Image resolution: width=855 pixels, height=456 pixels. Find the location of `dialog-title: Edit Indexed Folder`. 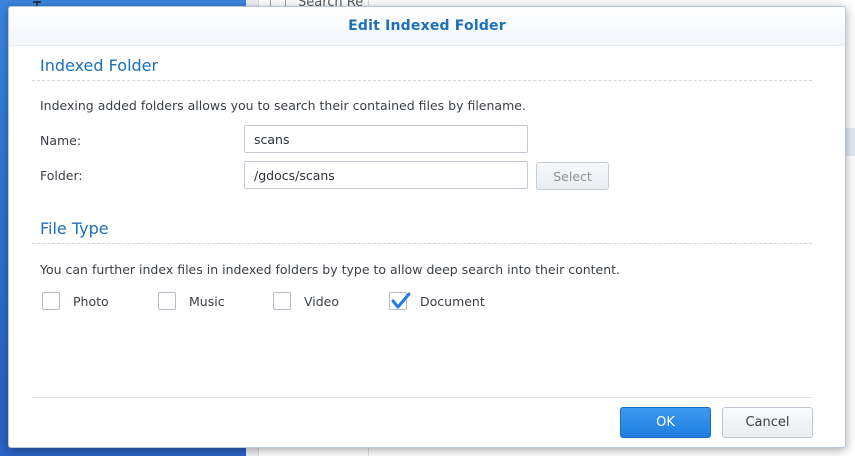

dialog-title: Edit Indexed Folder is located at coordinates (427, 26).